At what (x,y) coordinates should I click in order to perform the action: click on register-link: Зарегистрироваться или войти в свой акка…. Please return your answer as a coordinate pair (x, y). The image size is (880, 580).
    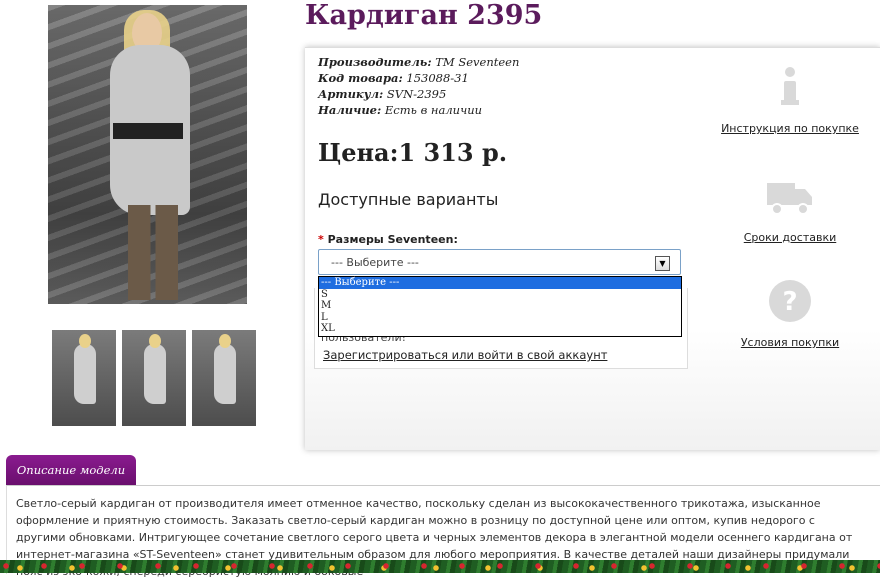
    Looking at the image, I should click on (465, 355).